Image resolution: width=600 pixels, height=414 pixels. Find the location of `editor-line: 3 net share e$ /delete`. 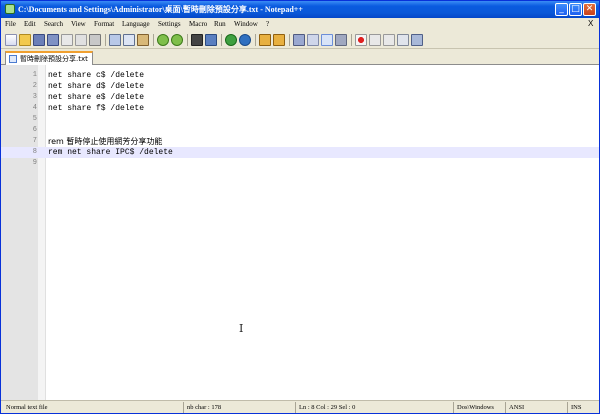

editor-line: 3 net share e$ /delete is located at coordinates (300, 97).